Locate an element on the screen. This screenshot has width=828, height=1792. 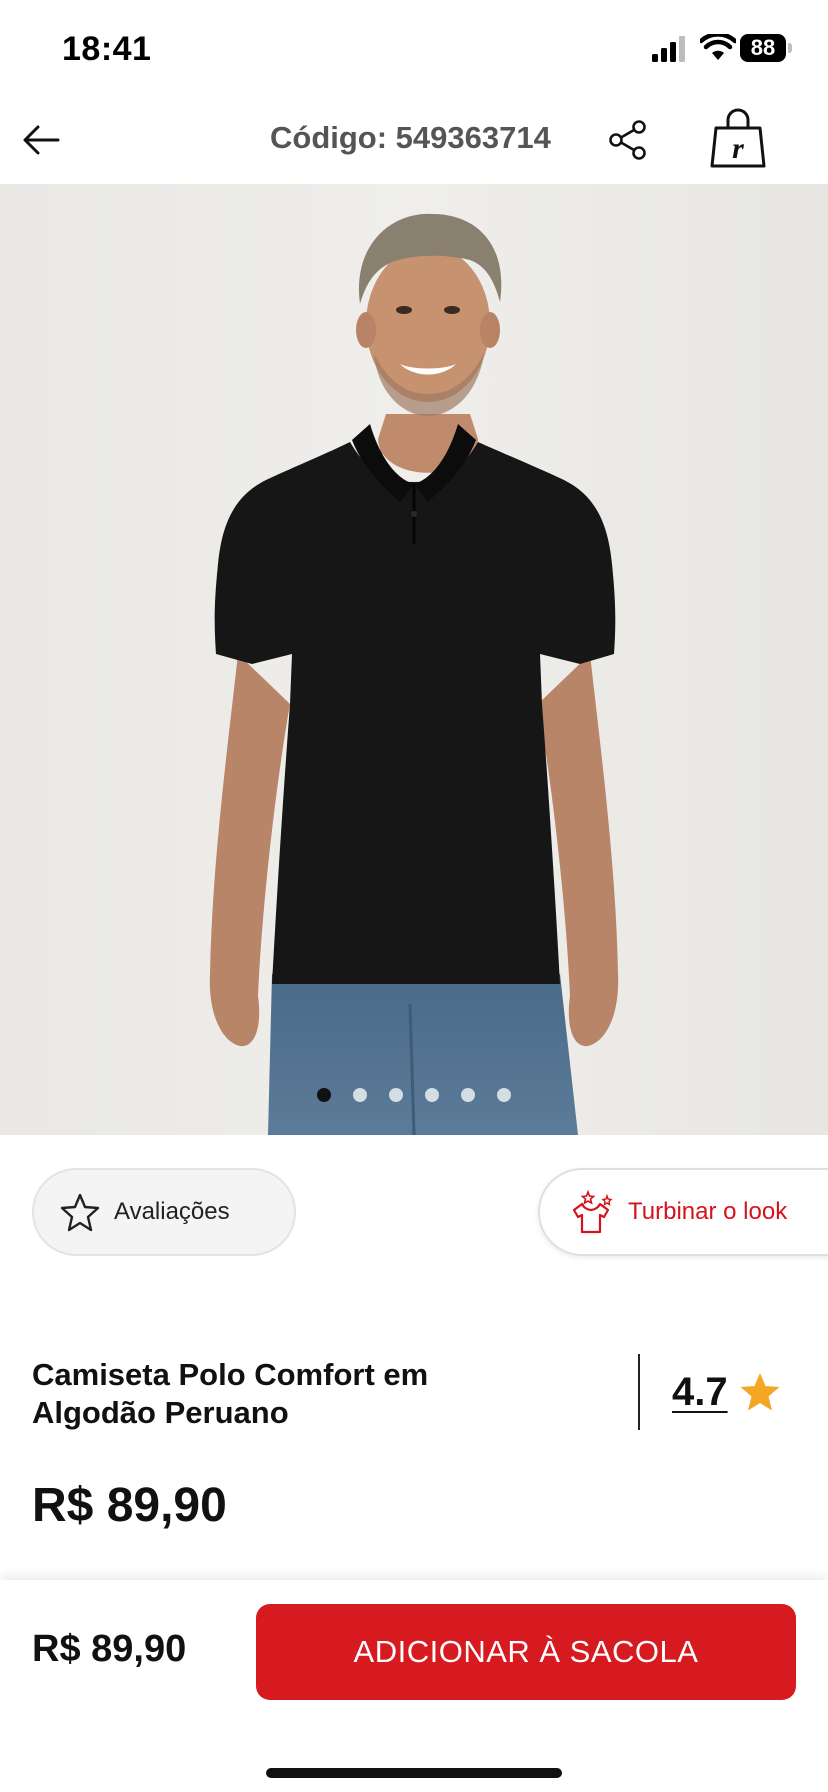
add-to-bag-button: ADICIONAR À SACOLA is located at coordinates (526, 1652).